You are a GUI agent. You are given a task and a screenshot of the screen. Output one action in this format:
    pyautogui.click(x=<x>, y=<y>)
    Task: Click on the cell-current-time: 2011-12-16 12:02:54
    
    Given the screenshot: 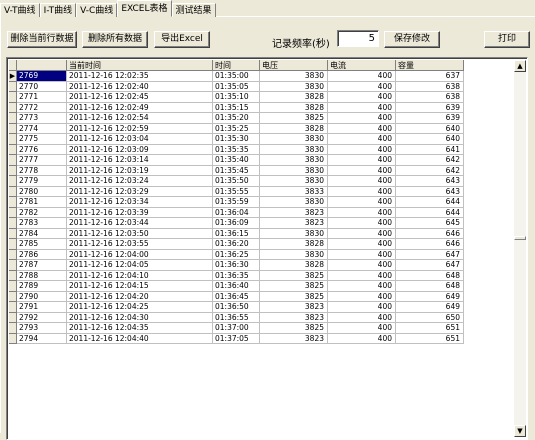 What is the action you would take?
    pyautogui.click(x=140, y=118)
    